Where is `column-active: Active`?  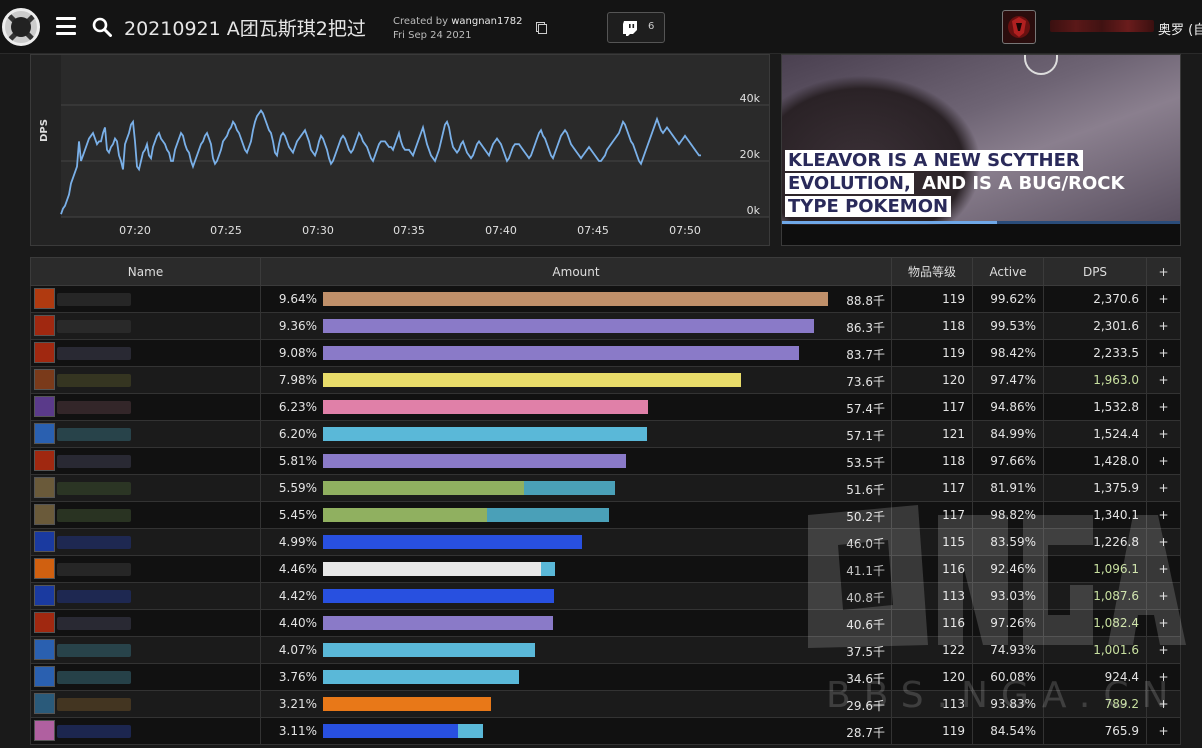 column-active: Active is located at coordinates (1008, 271).